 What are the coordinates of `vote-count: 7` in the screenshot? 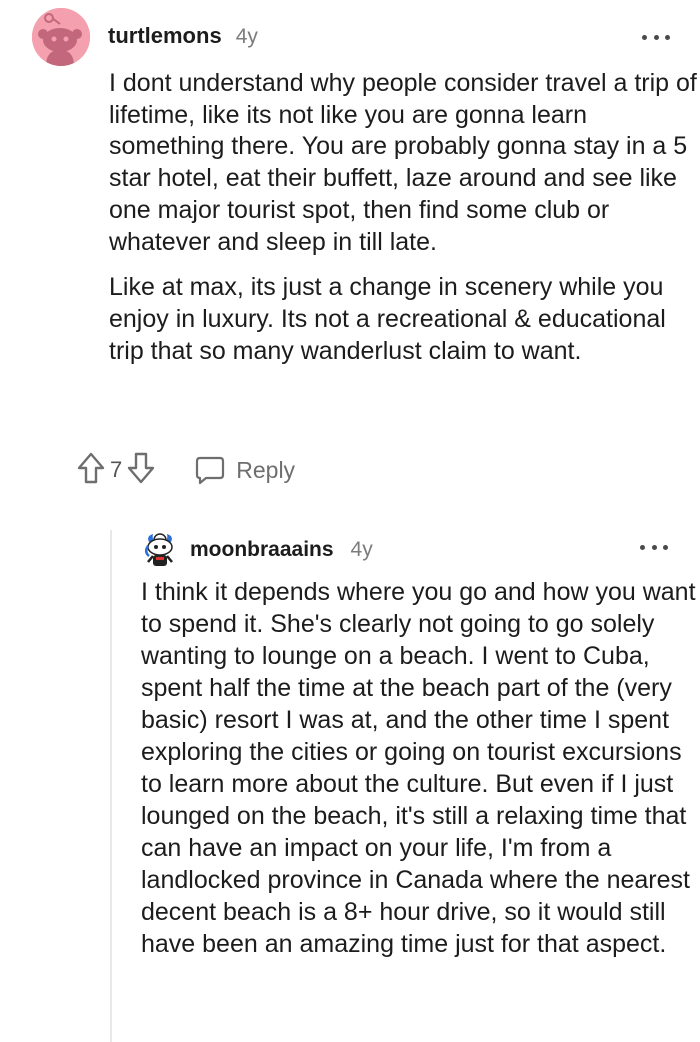 It's located at (116, 469).